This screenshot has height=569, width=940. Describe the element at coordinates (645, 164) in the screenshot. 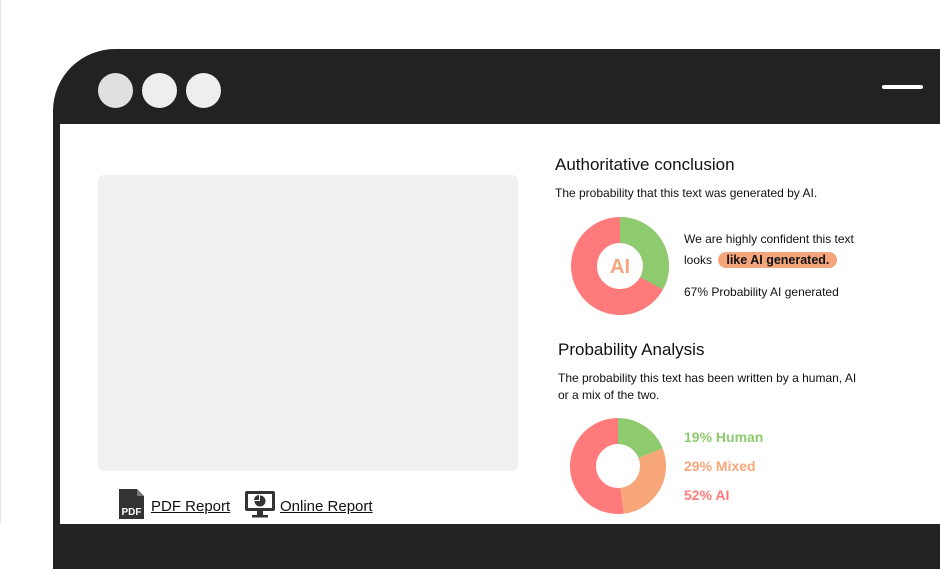

I see `conclusion-title: Authoritative conclusion` at that location.